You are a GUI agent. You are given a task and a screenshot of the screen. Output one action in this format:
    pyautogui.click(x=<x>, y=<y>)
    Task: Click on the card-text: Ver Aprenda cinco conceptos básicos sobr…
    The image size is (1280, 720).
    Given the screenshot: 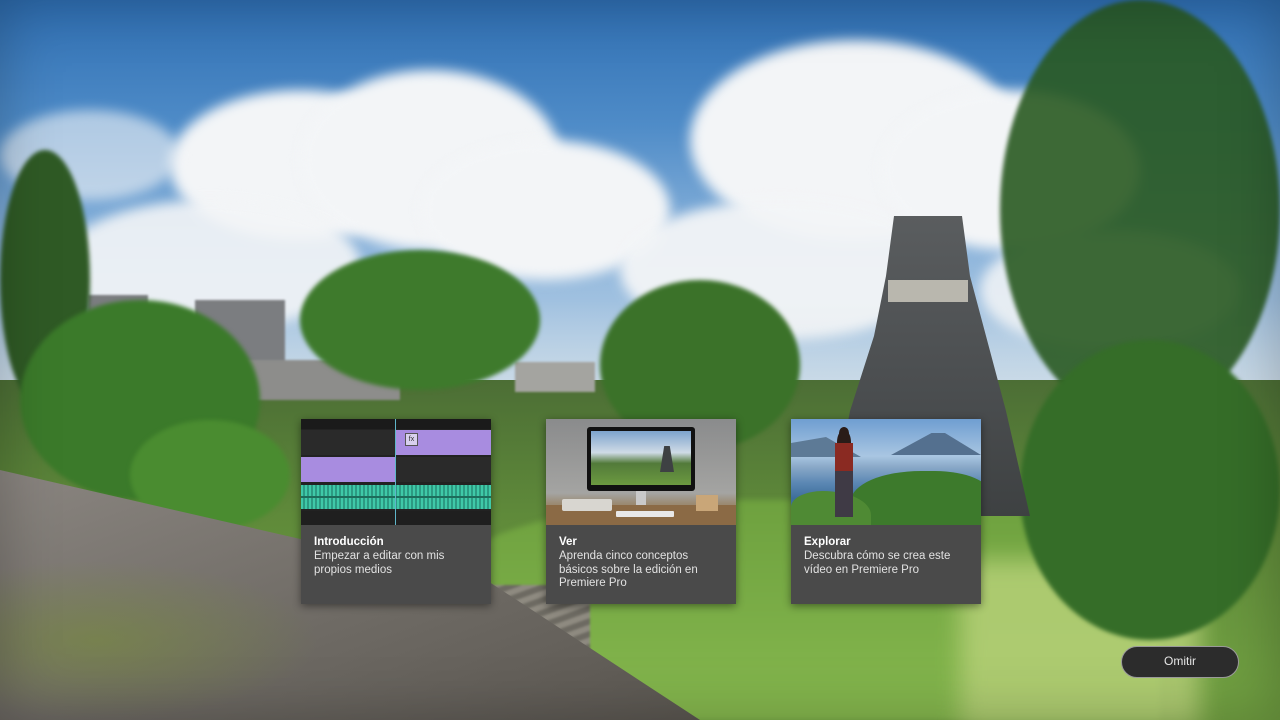 What is the action you would take?
    pyautogui.click(x=641, y=558)
    